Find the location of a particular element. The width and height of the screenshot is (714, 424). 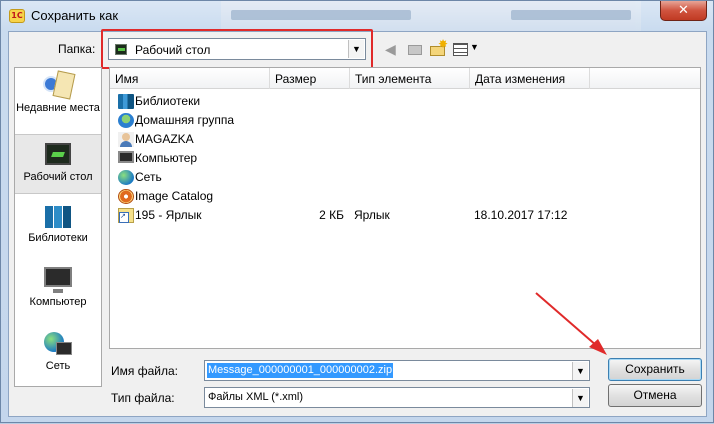

list-item: 195 - Ярлык 2 КБ Ярлык 18.10.2017 17:12 is located at coordinates (405, 215).